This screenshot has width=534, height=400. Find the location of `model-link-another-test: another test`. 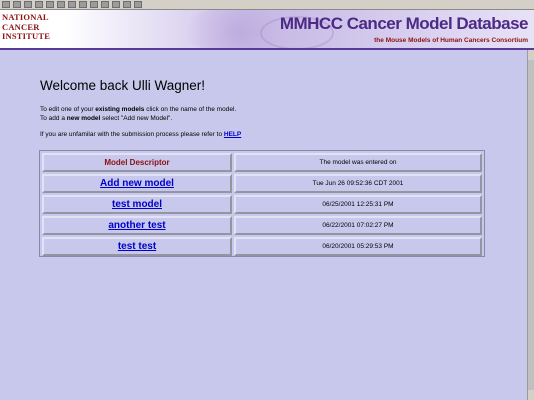

model-link-another-test: another test is located at coordinates (136, 225).